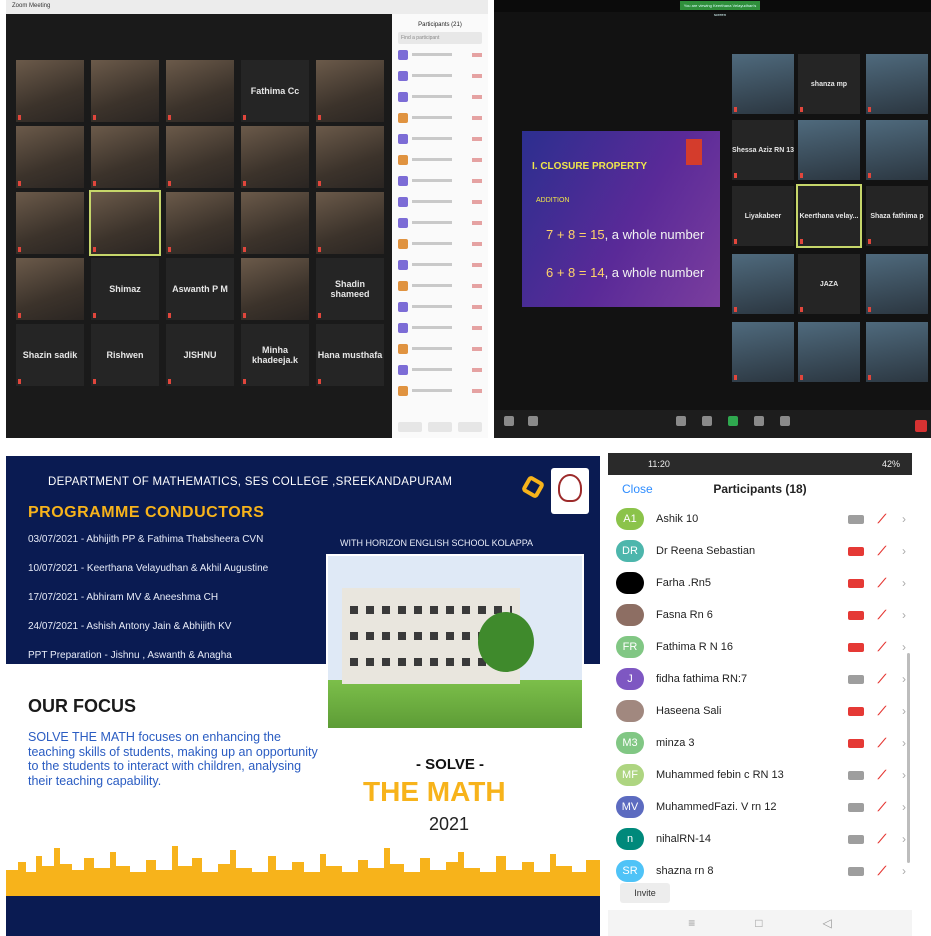  I want to click on participant-row: MF Muhammed febin c RN 13 ⟋ ›, so click(760, 775).